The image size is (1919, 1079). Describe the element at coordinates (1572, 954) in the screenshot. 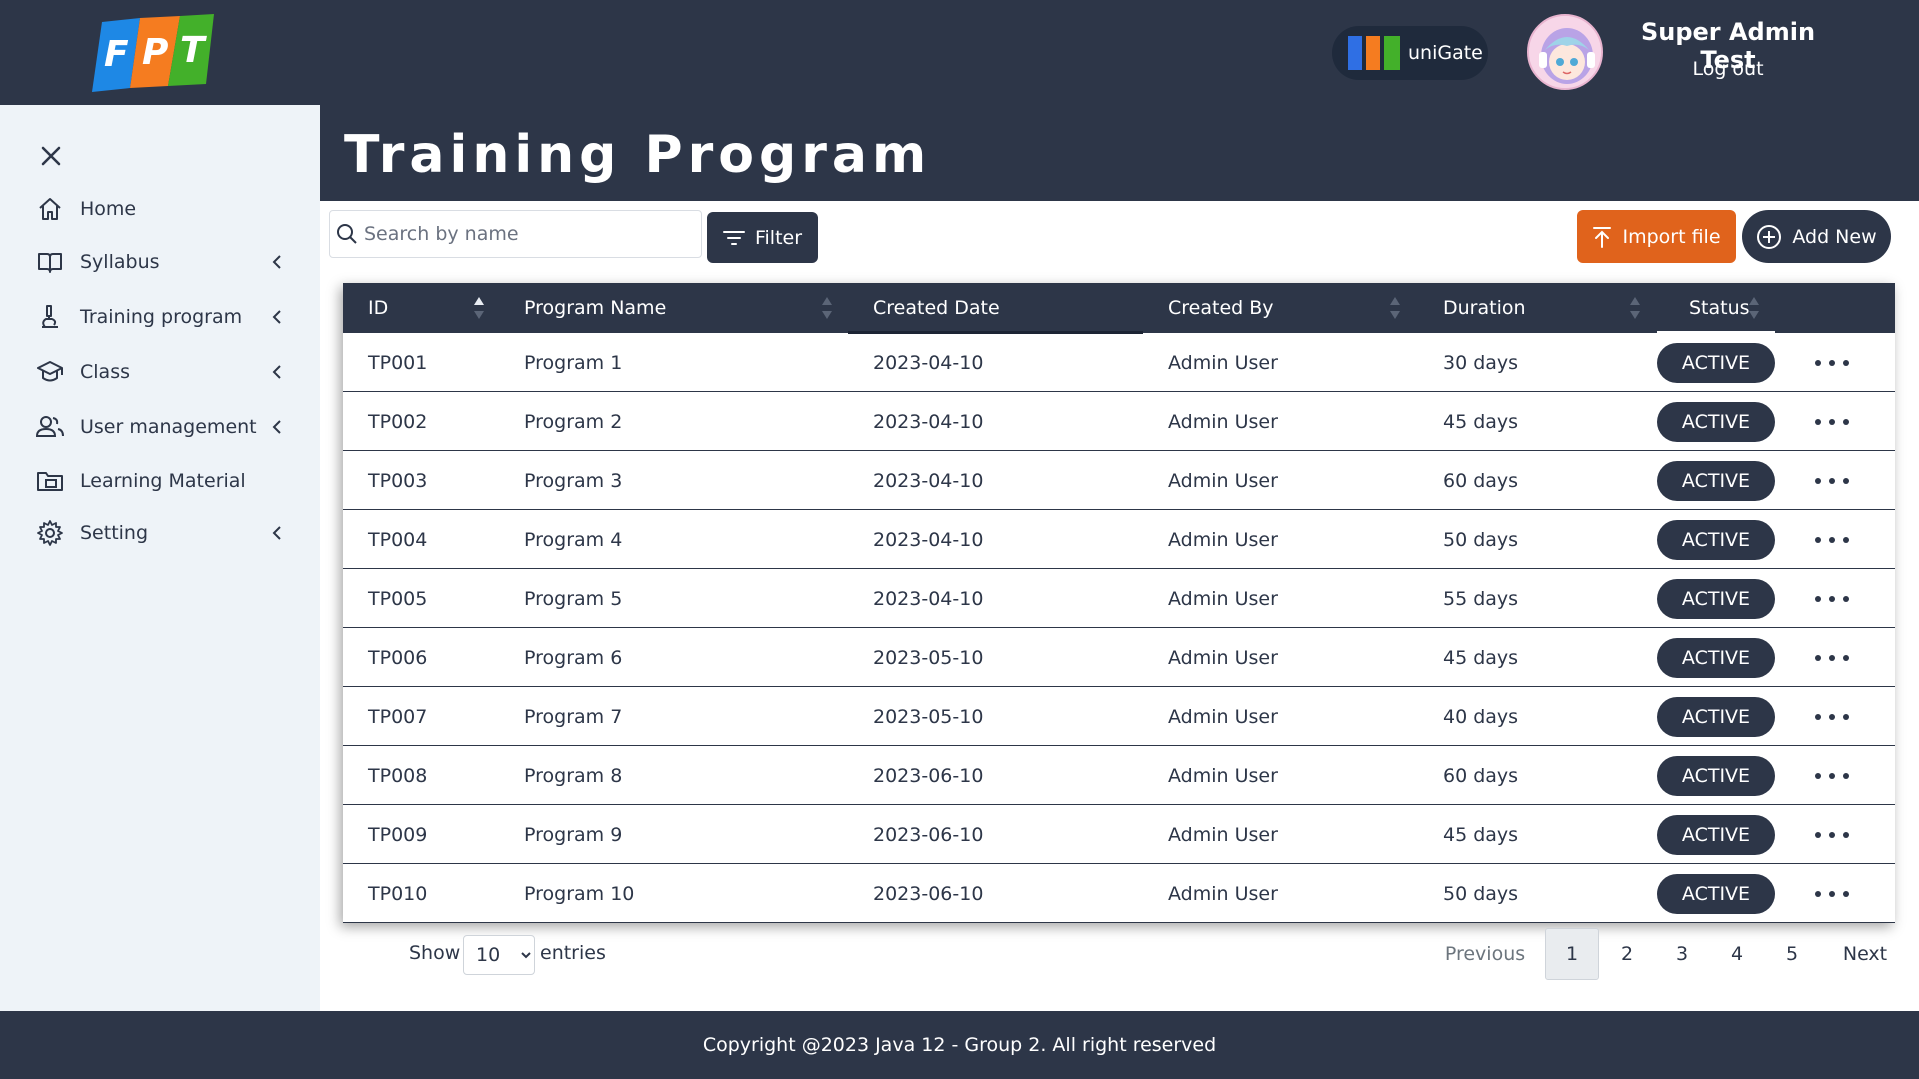

I see `page-1-button: 1` at that location.